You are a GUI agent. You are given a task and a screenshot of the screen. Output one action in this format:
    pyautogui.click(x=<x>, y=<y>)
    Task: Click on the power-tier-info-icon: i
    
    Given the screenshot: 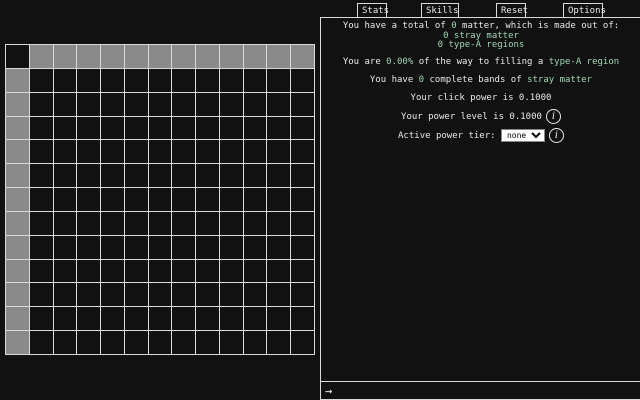 What is the action you would take?
    pyautogui.click(x=556, y=135)
    